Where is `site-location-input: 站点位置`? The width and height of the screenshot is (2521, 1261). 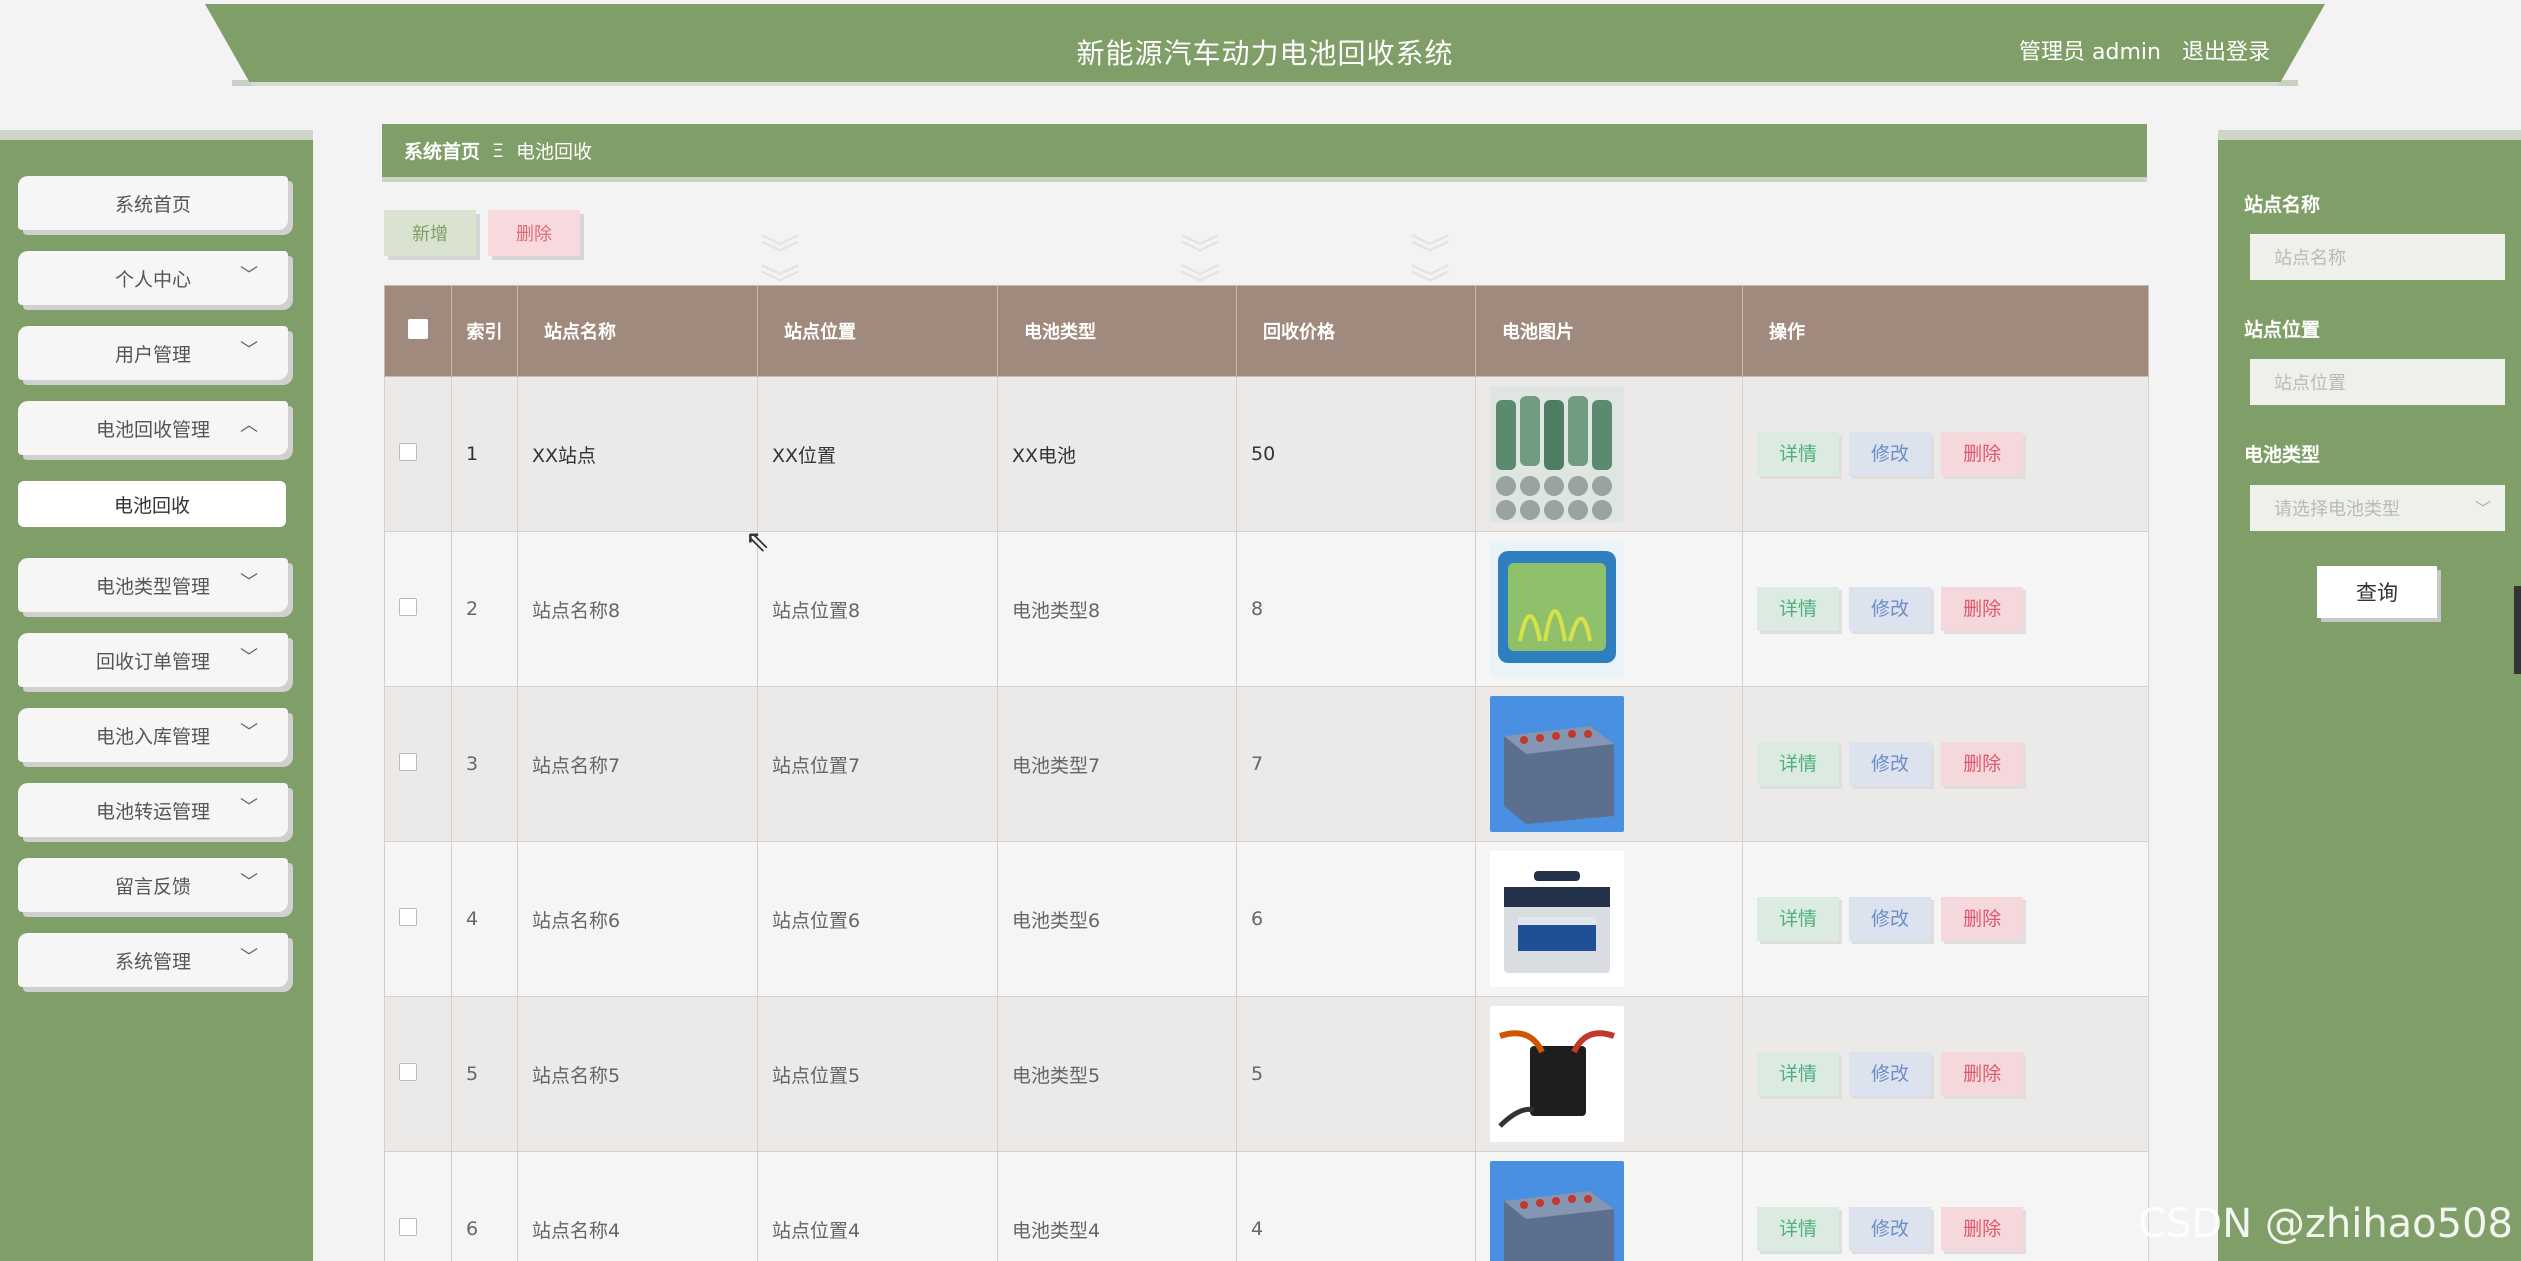 site-location-input: 站点位置 is located at coordinates (2377, 382).